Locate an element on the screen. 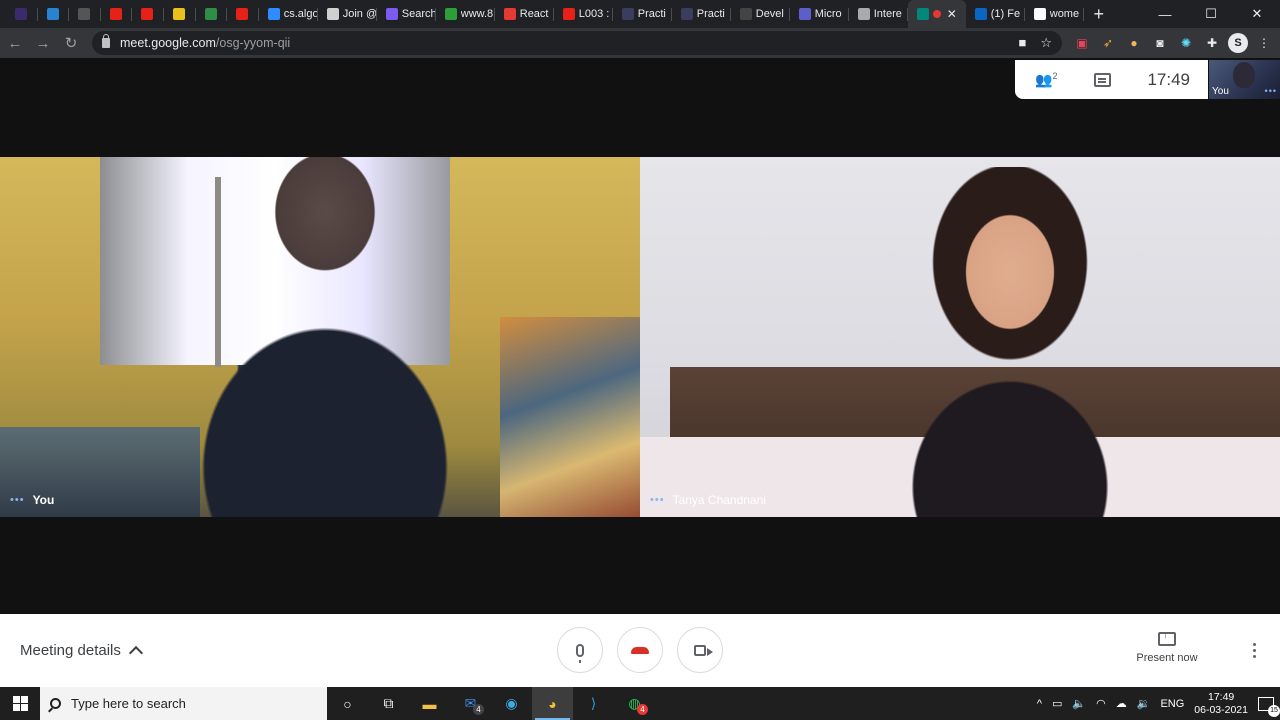 The width and height of the screenshot is (1280, 720). language-indicator: ENG is located at coordinates (1172, 704).